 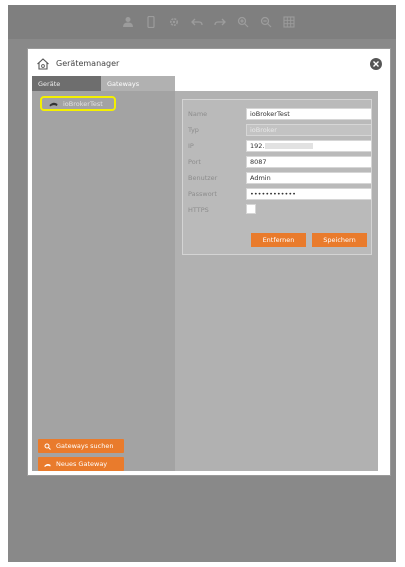 I want to click on ip-redacted, so click(x=289, y=146).